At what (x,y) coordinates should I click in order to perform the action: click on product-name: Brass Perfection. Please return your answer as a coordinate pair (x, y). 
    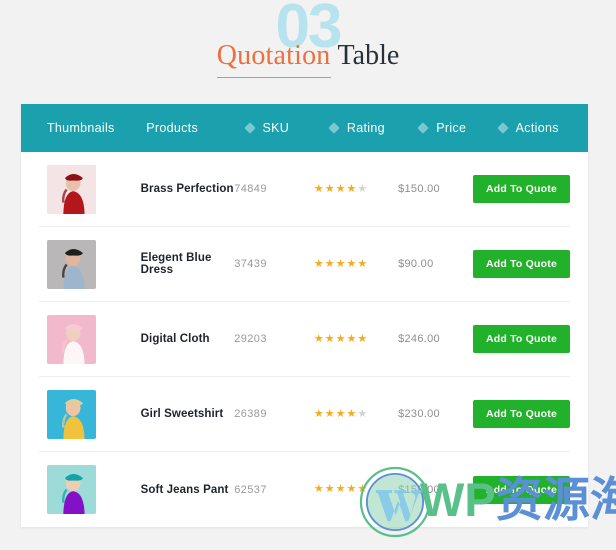
    Looking at the image, I should click on (187, 189).